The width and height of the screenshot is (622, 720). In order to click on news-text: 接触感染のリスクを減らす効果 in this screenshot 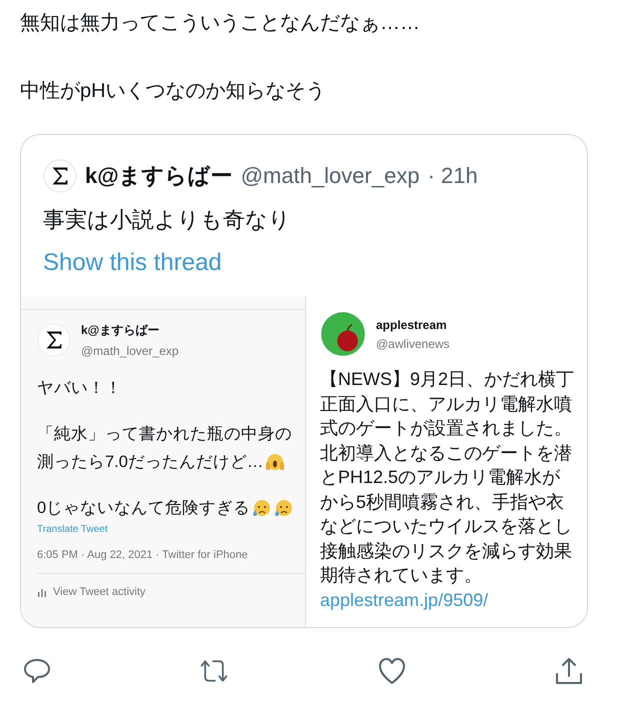, I will do `click(446, 551)`.